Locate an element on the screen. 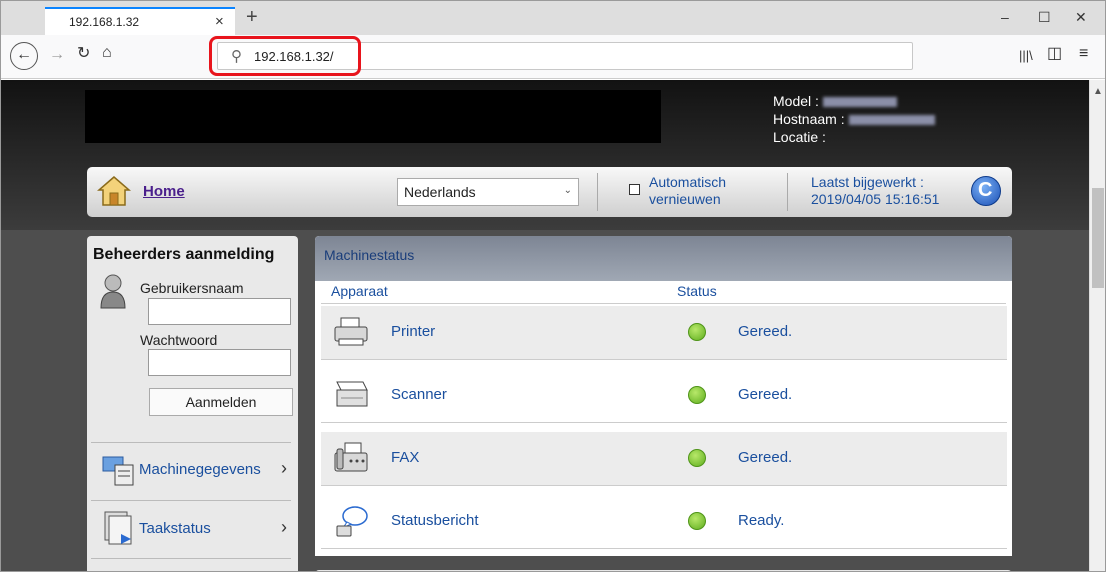  sidebar-item-job-status: Taakstatus › is located at coordinates (192, 529).